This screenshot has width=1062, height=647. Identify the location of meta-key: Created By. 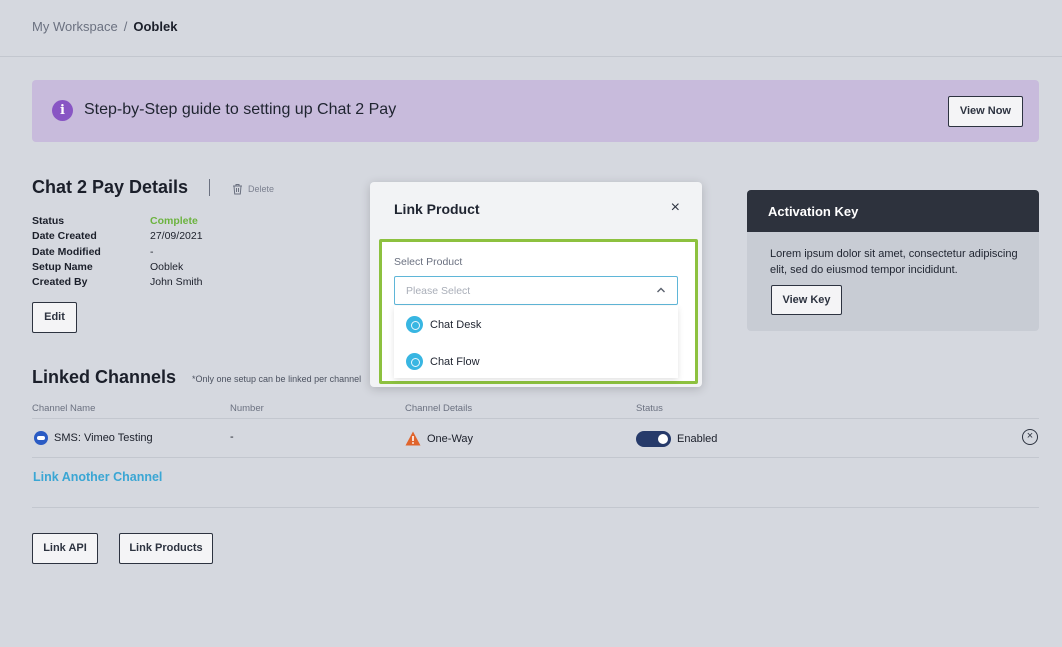
(60, 282).